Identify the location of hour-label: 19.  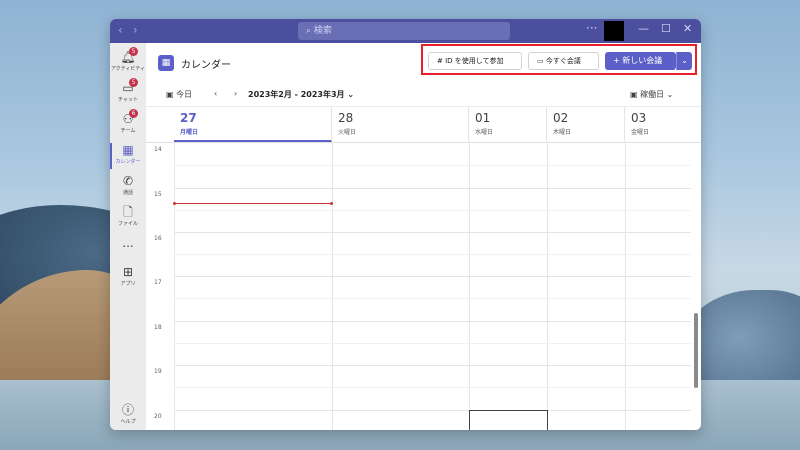
(158, 371).